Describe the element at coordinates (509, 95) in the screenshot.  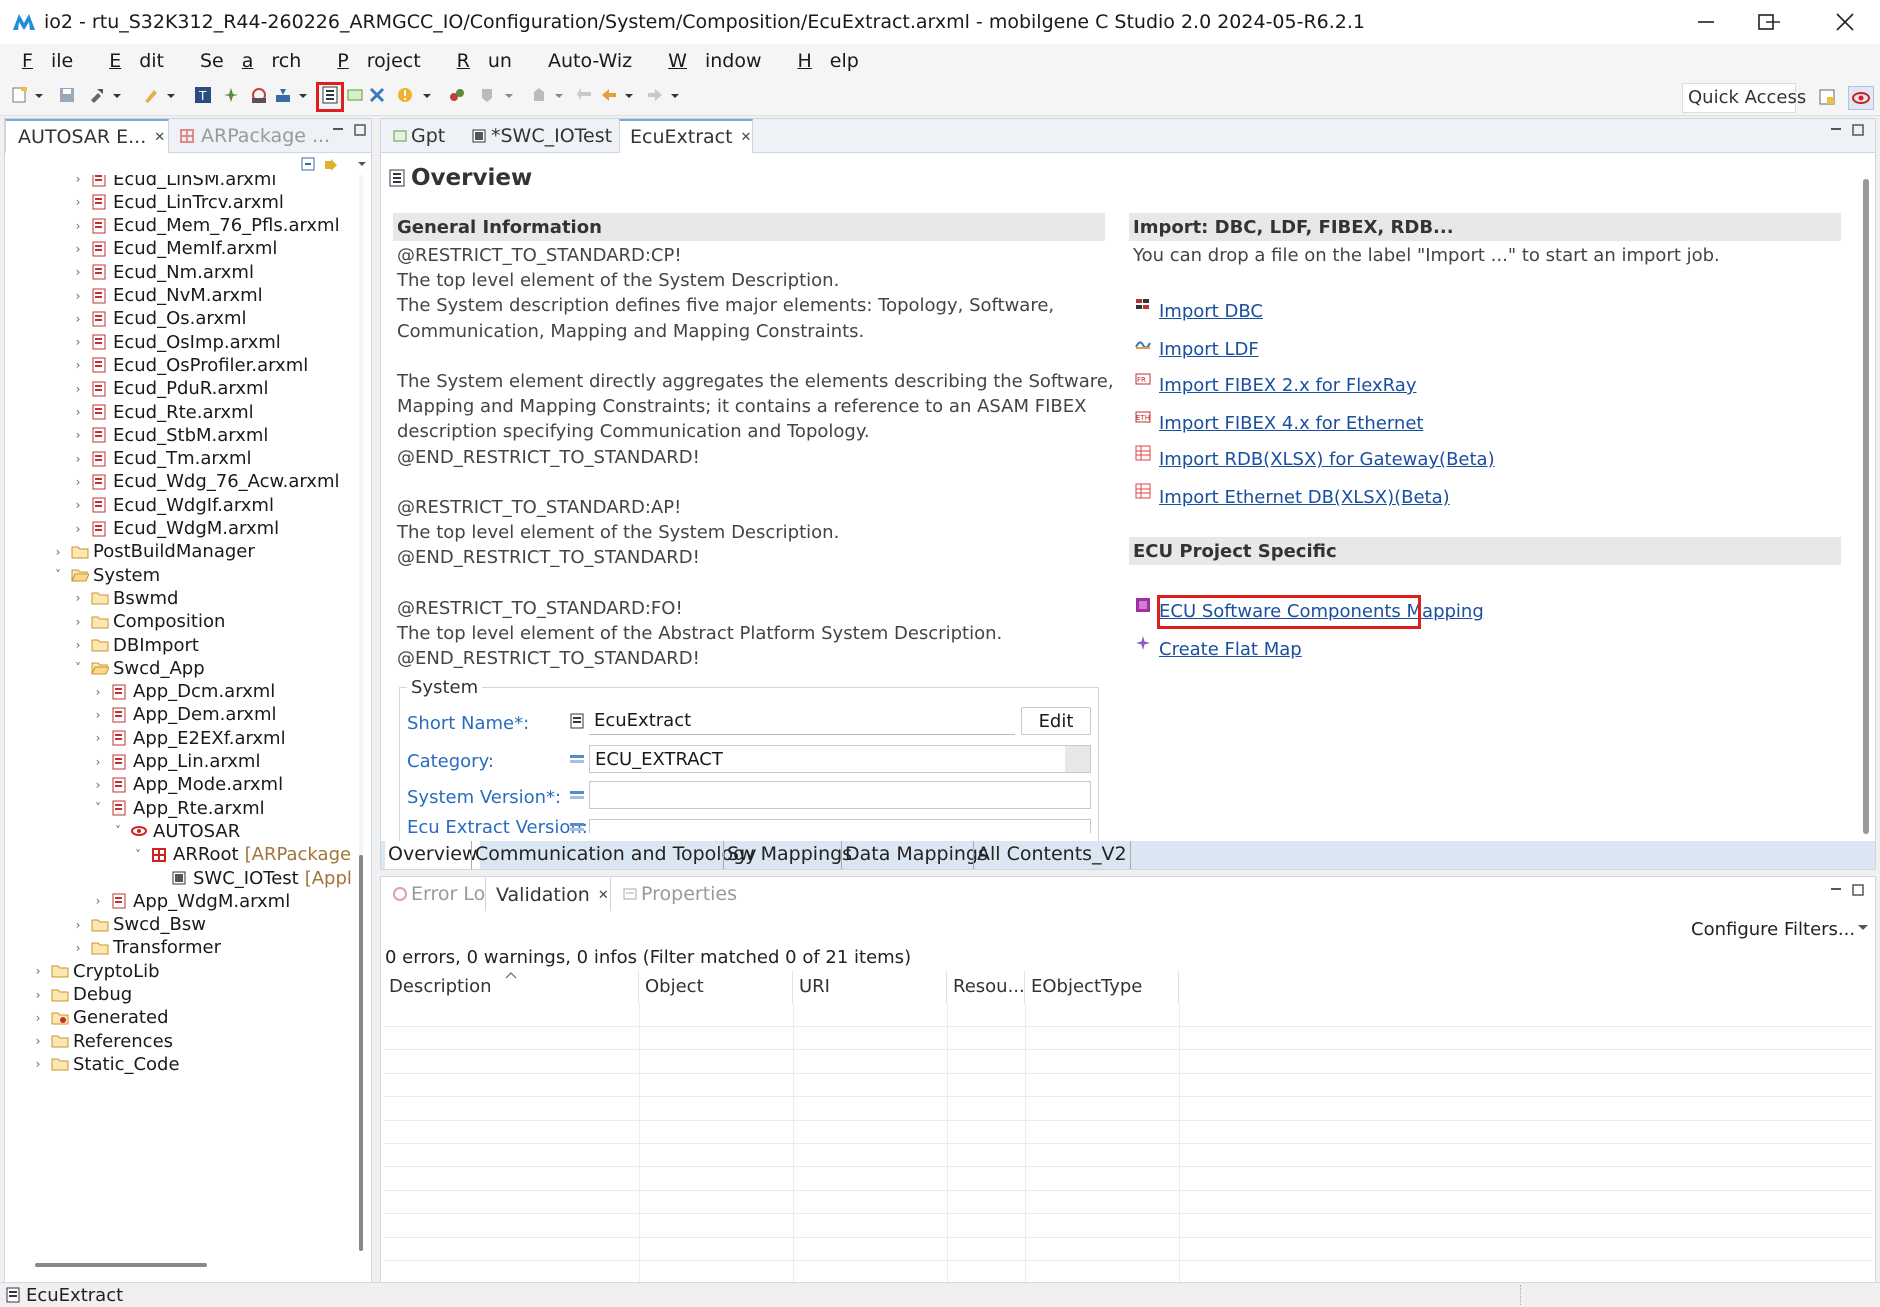
I see `next-dropdown-icon` at that location.